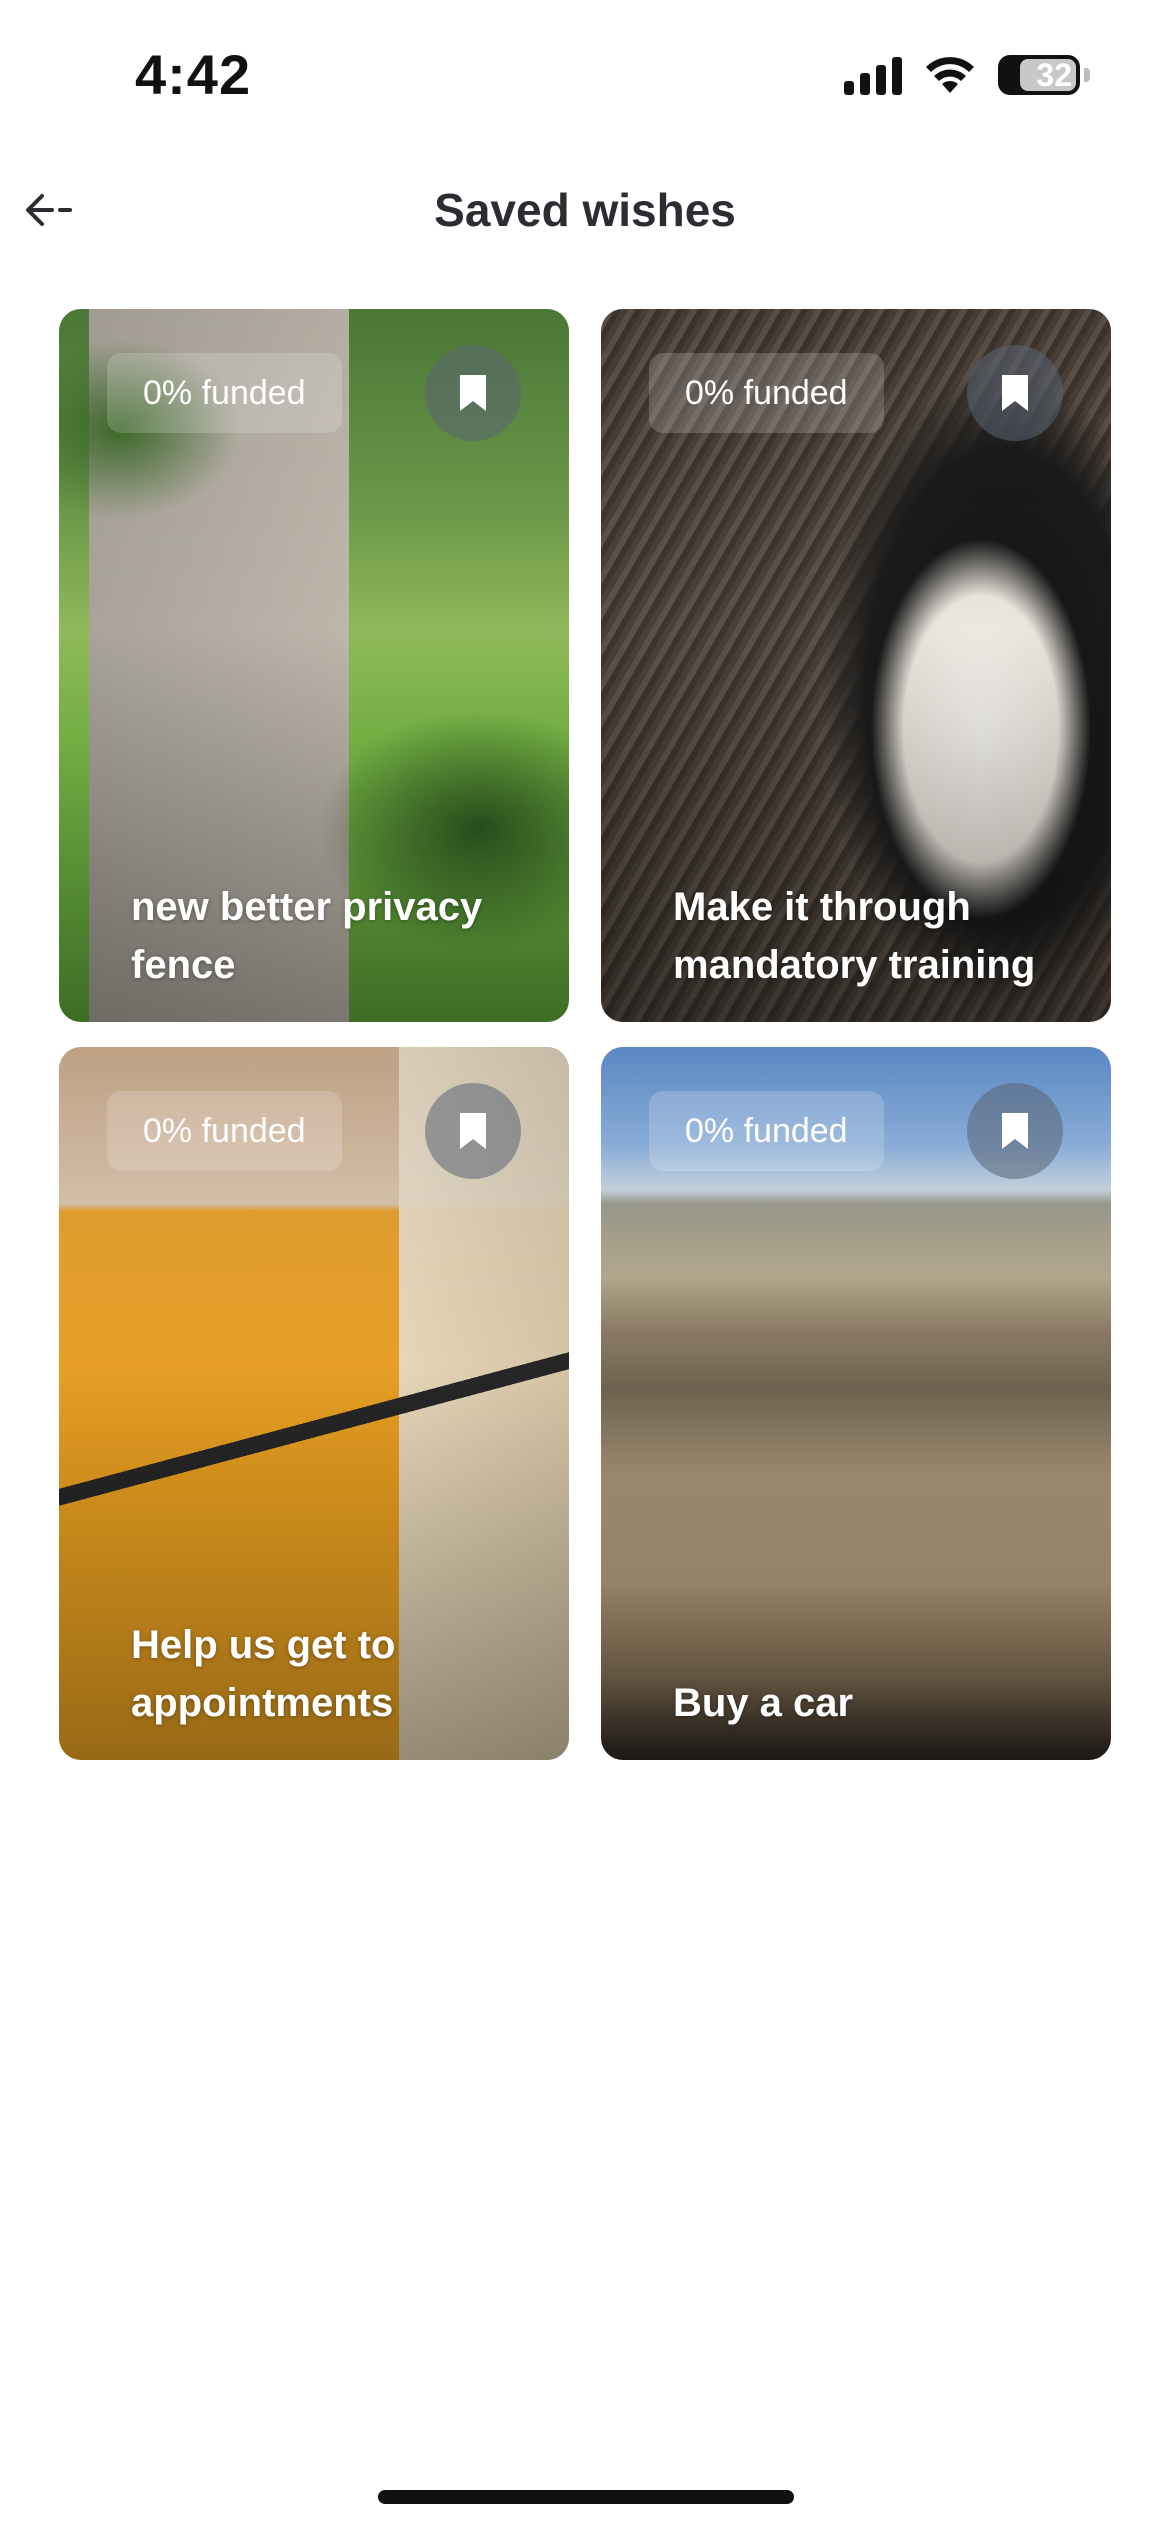  What do you see at coordinates (314, 1403) in the screenshot?
I see `wish-card: 0% funded Help us get to appointments` at bounding box center [314, 1403].